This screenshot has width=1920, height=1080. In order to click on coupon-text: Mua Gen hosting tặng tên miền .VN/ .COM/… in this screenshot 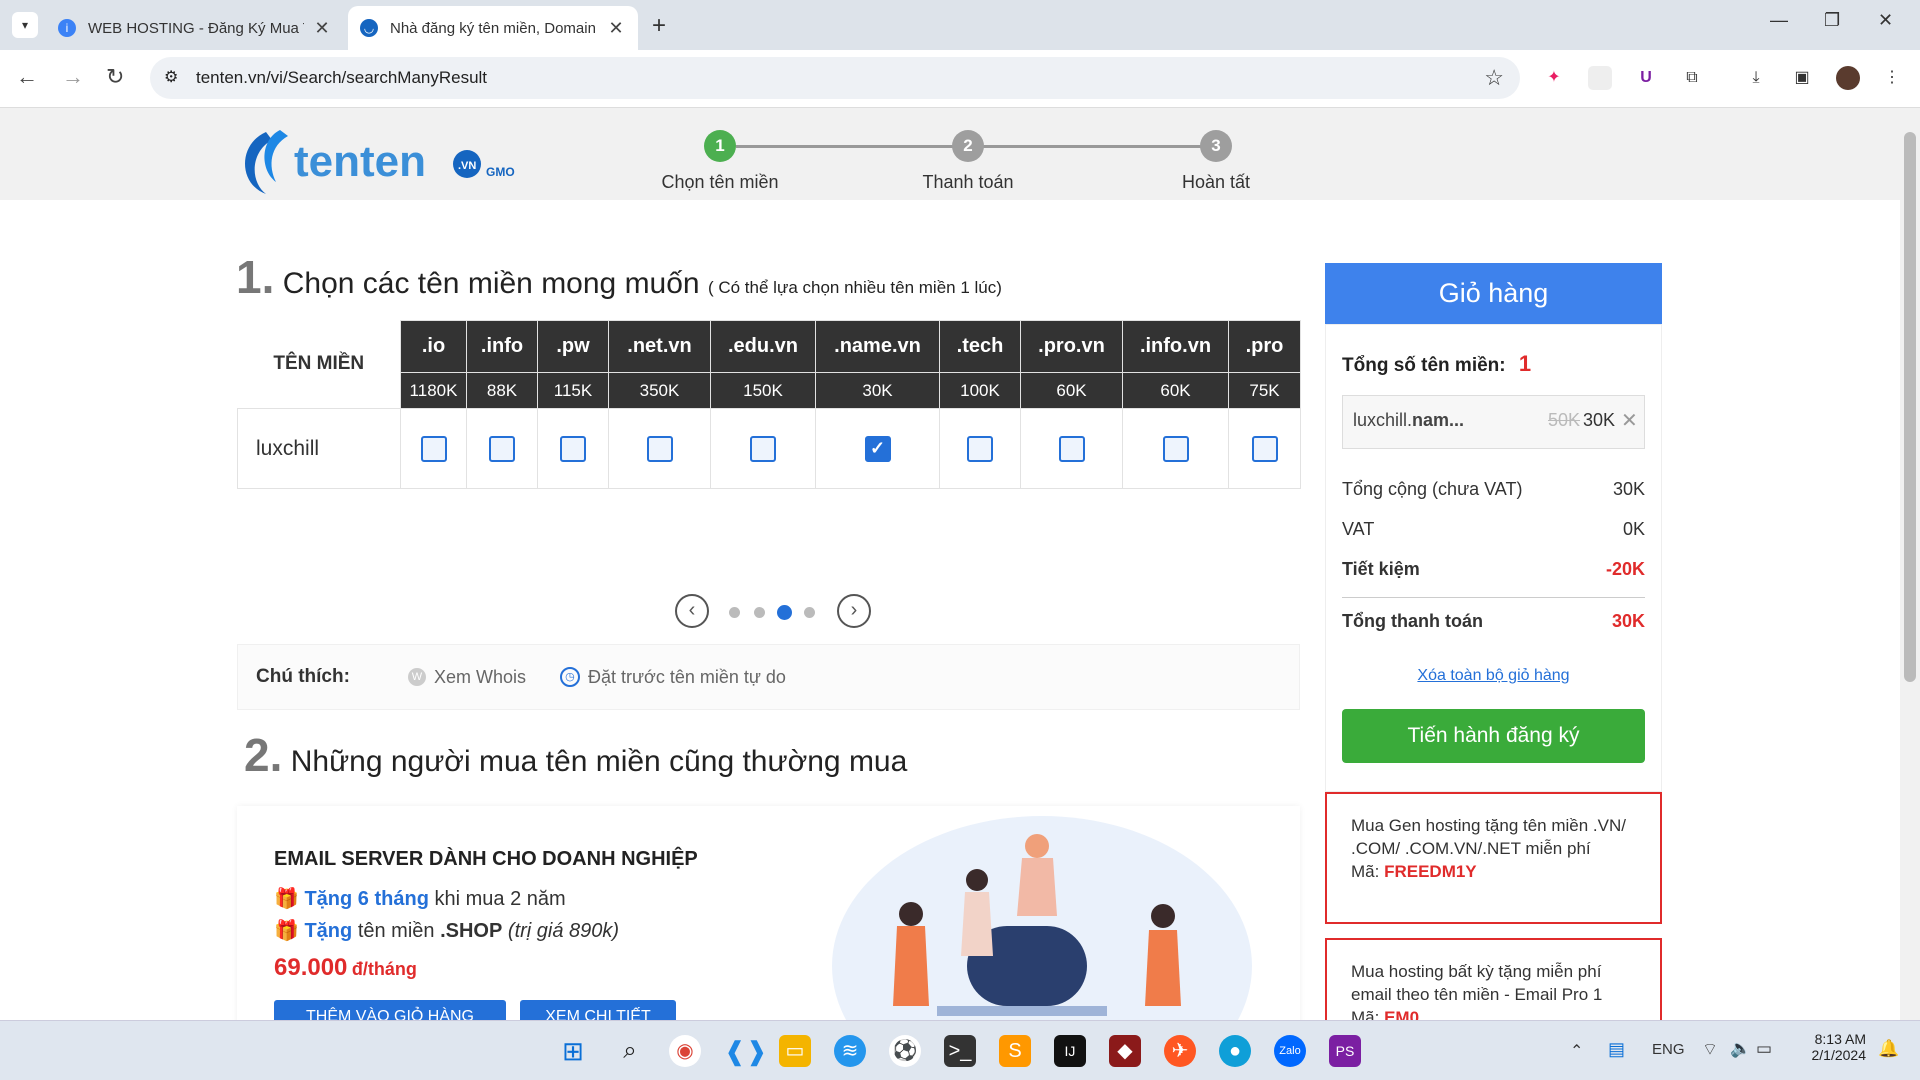, I will do `click(1488, 837)`.